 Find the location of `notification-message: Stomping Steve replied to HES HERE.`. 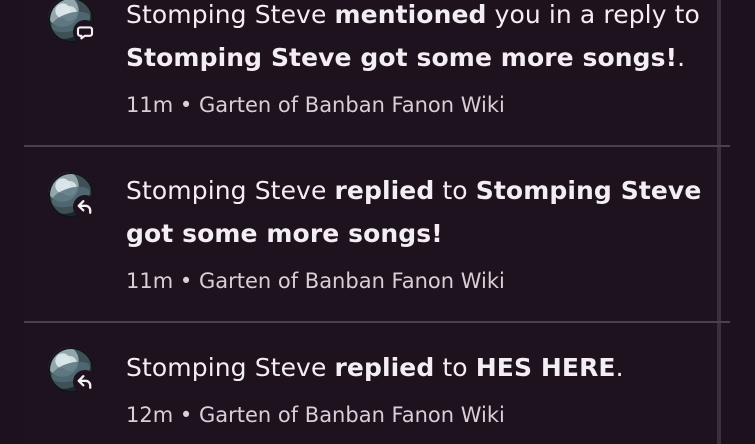

notification-message: Stomping Steve replied to HES HERE. is located at coordinates (419, 367).